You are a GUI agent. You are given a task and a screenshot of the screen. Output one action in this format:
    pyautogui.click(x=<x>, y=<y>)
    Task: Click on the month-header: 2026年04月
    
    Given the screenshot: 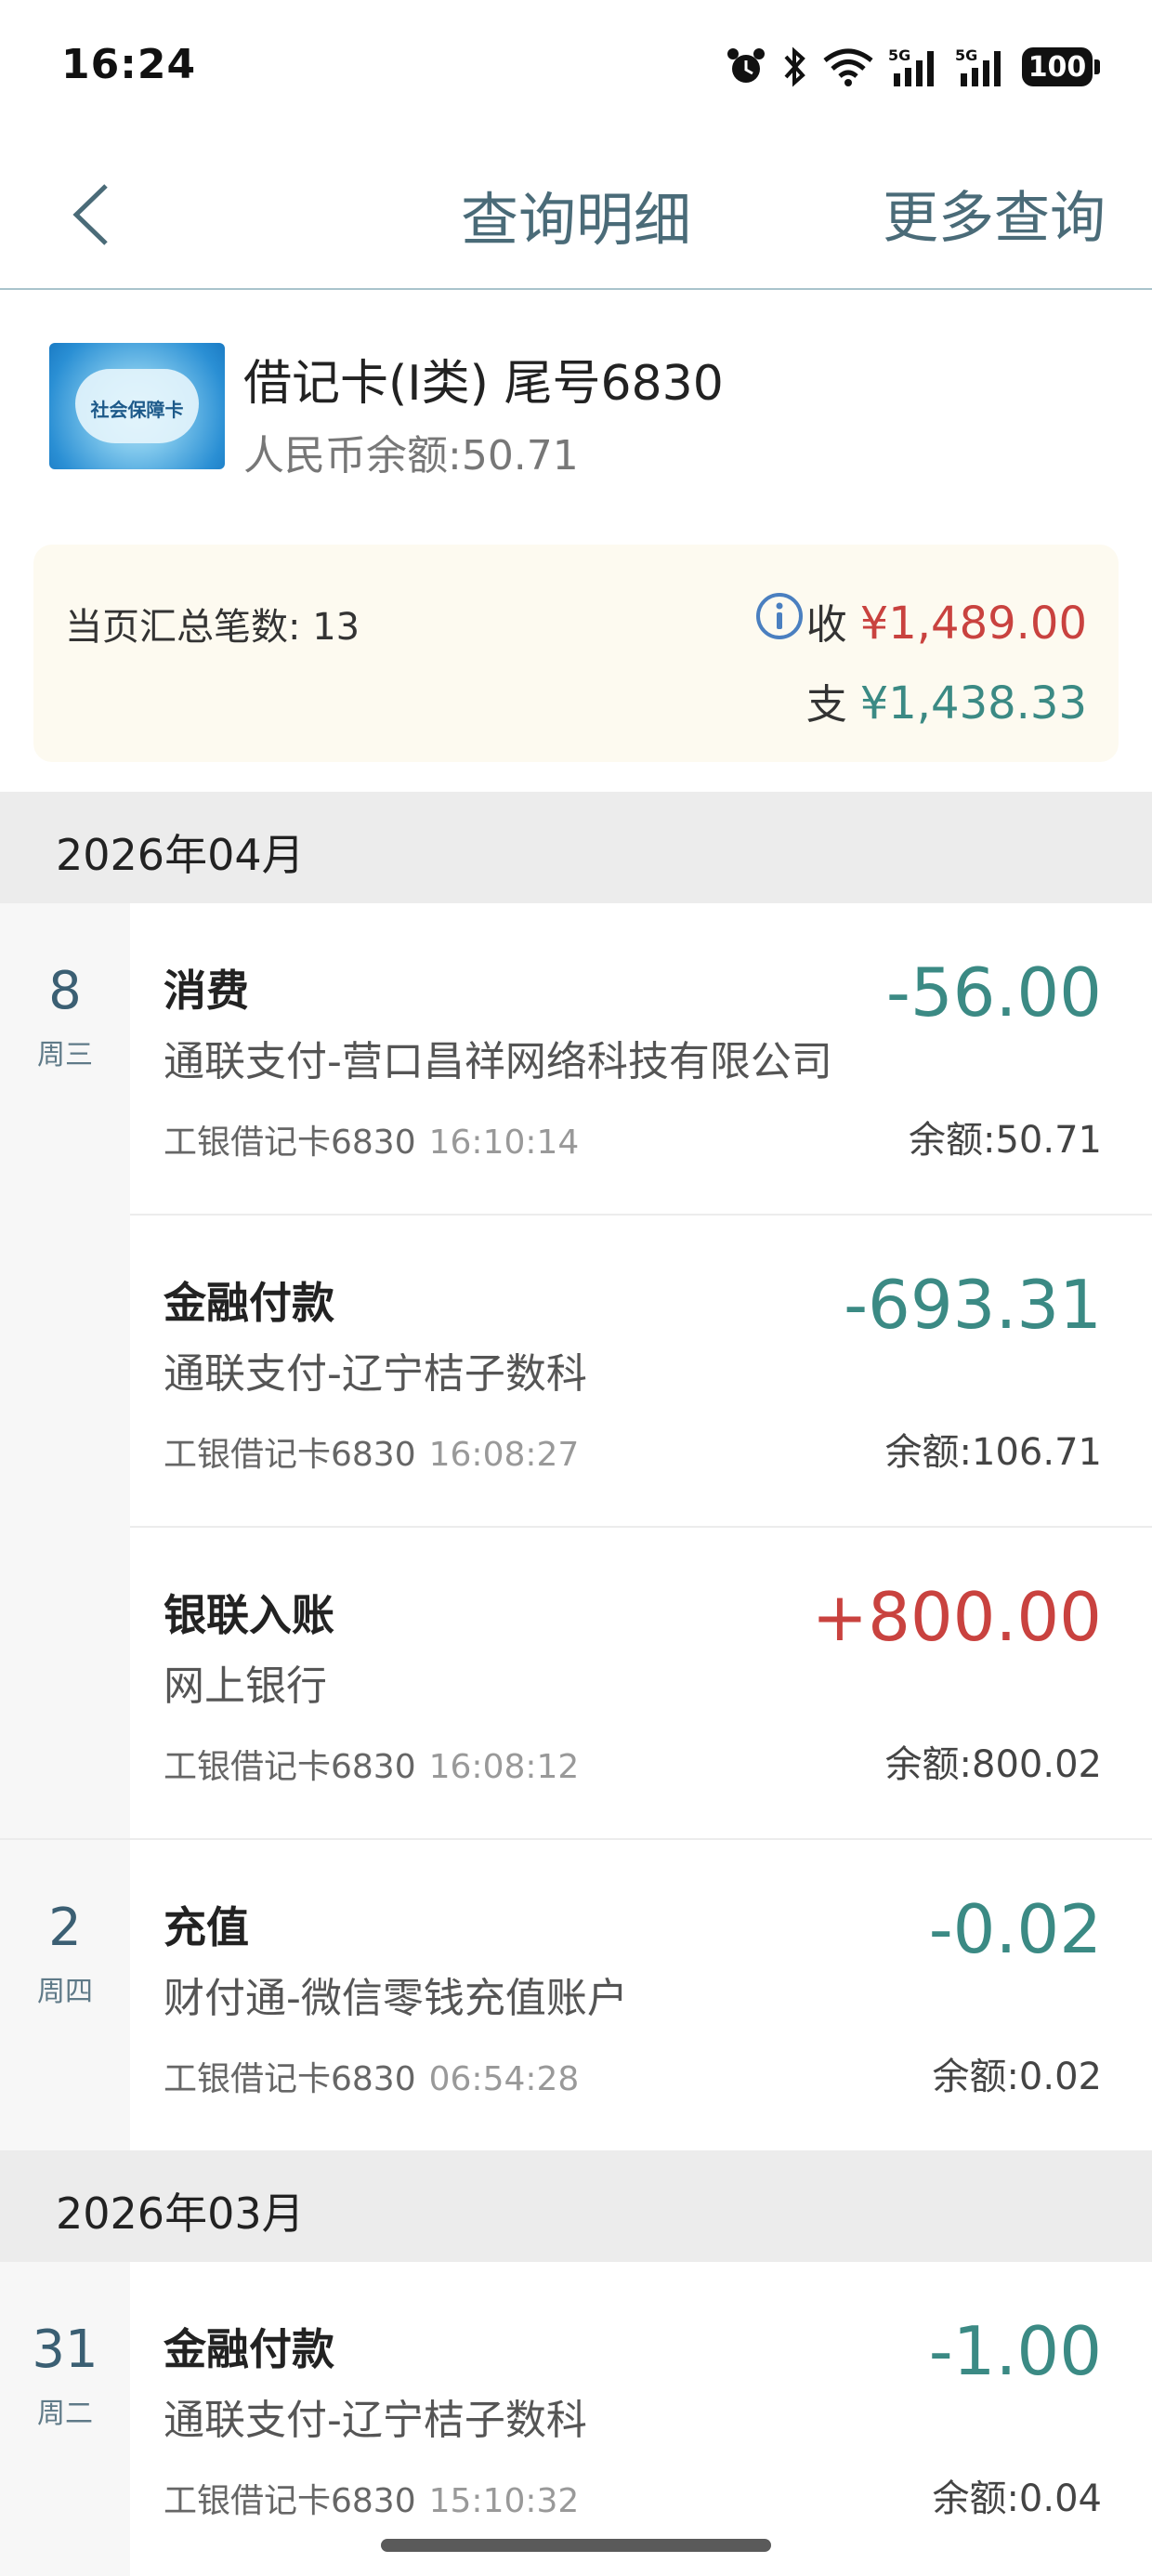 What is the action you would take?
    pyautogui.click(x=576, y=847)
    